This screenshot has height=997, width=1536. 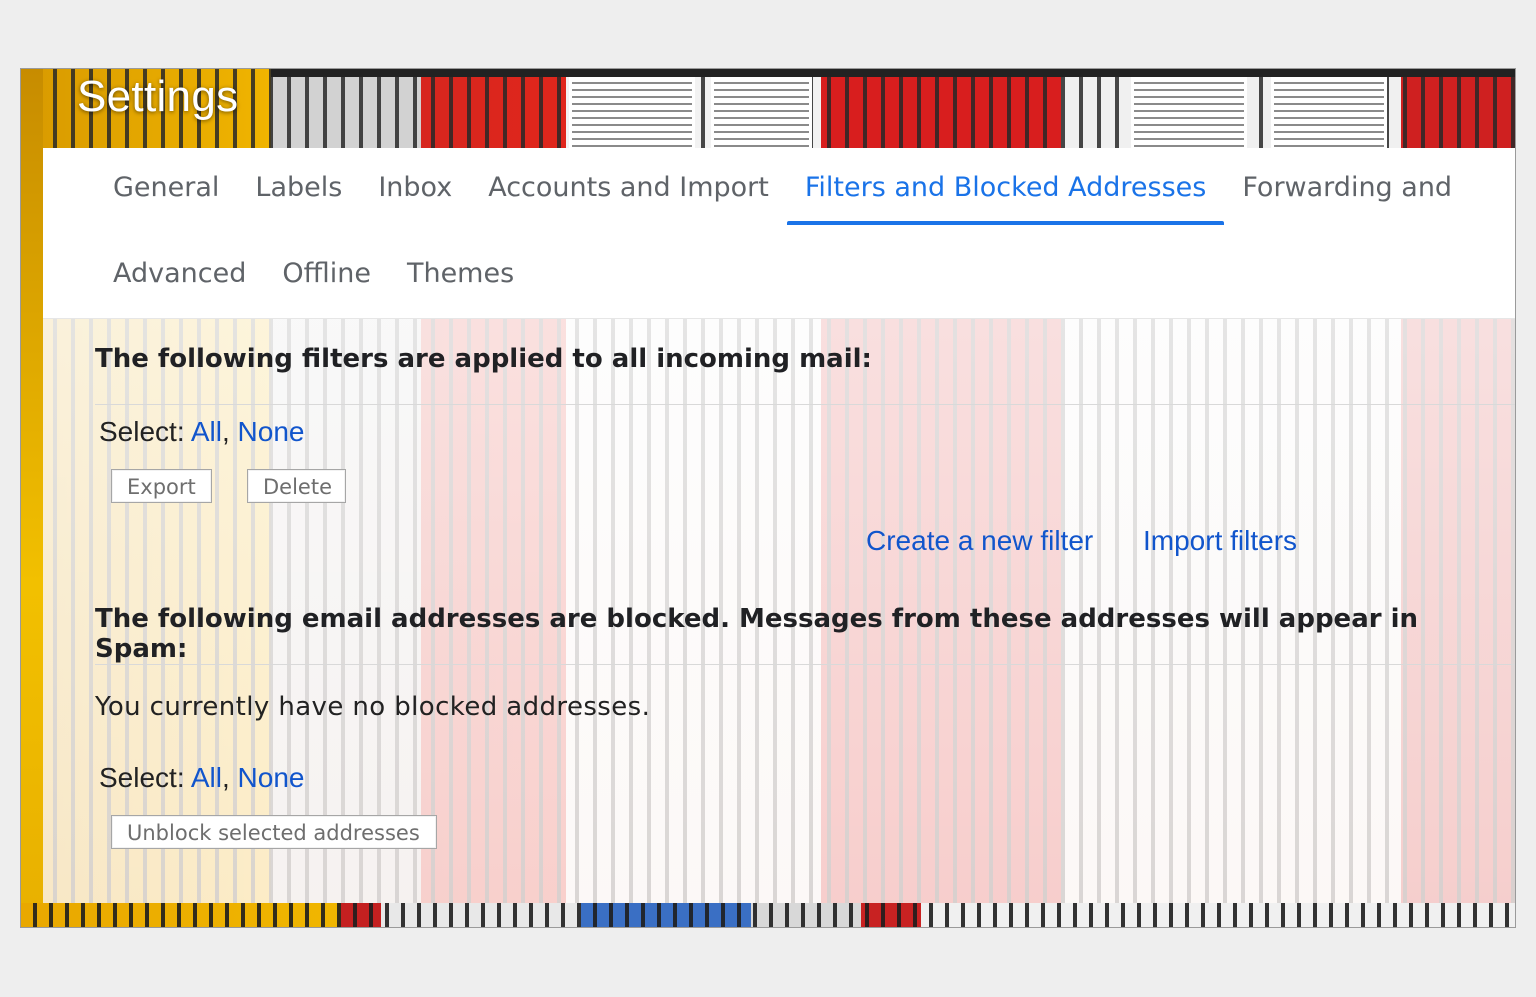 I want to click on blocked-select-all-link: All, so click(x=206, y=777).